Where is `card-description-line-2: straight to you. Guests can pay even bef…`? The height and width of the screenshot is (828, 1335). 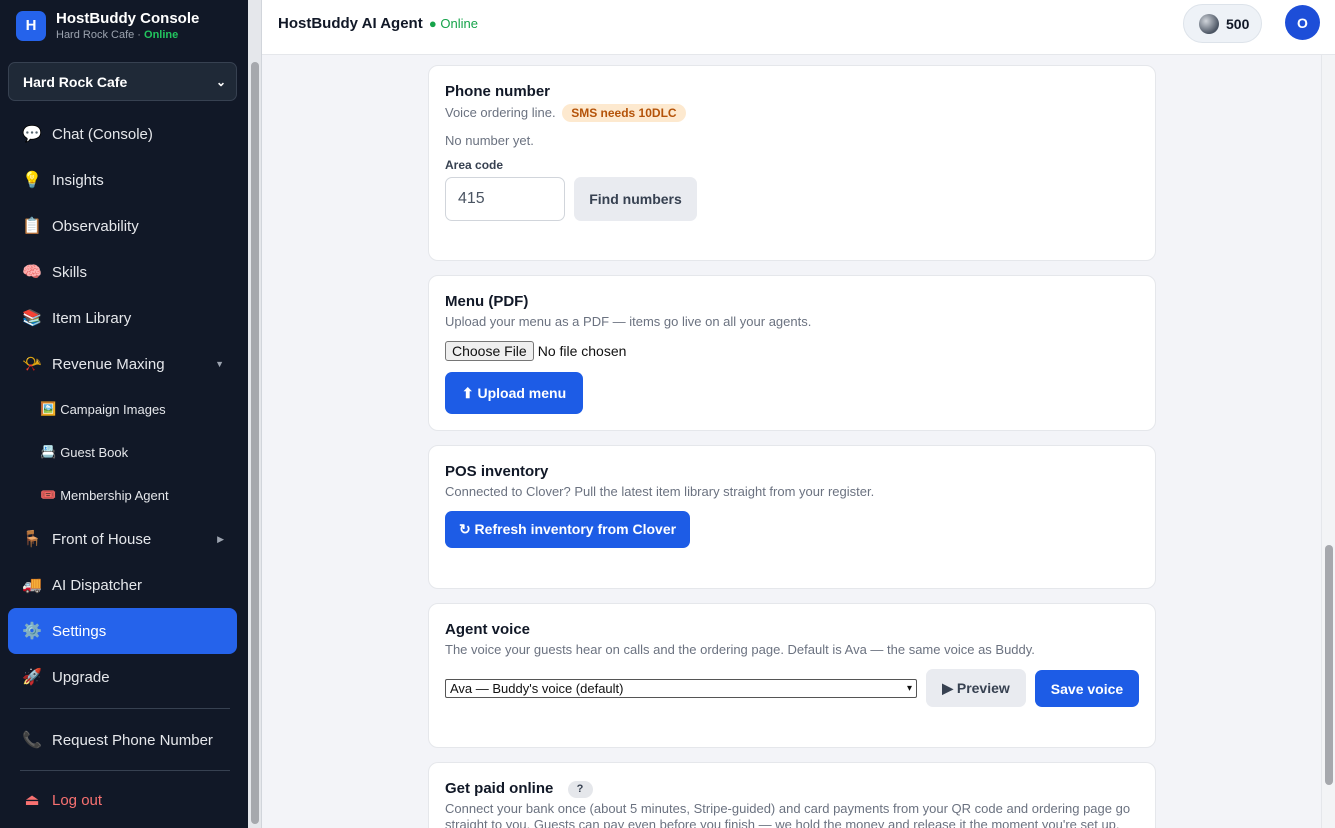 card-description-line-2: straight to you. Guests can pay even bef… is located at coordinates (782, 822).